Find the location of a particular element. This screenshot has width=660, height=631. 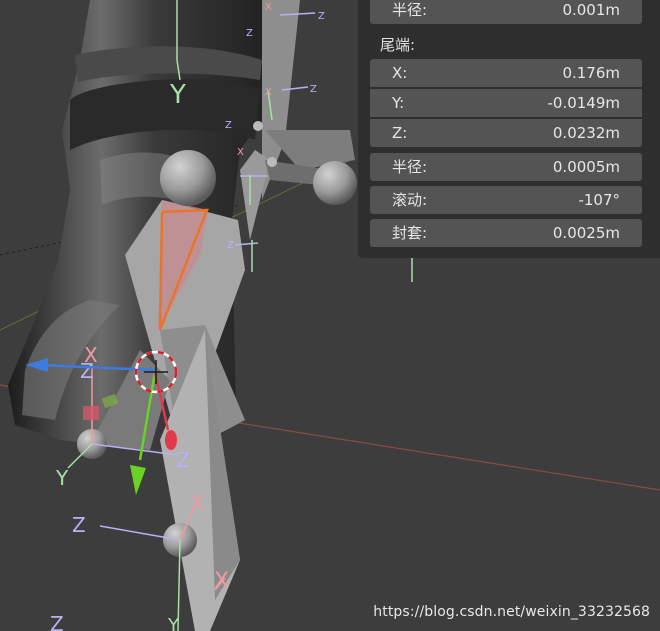

tail-radius-field: 半径: 0.0005m is located at coordinates (506, 167).